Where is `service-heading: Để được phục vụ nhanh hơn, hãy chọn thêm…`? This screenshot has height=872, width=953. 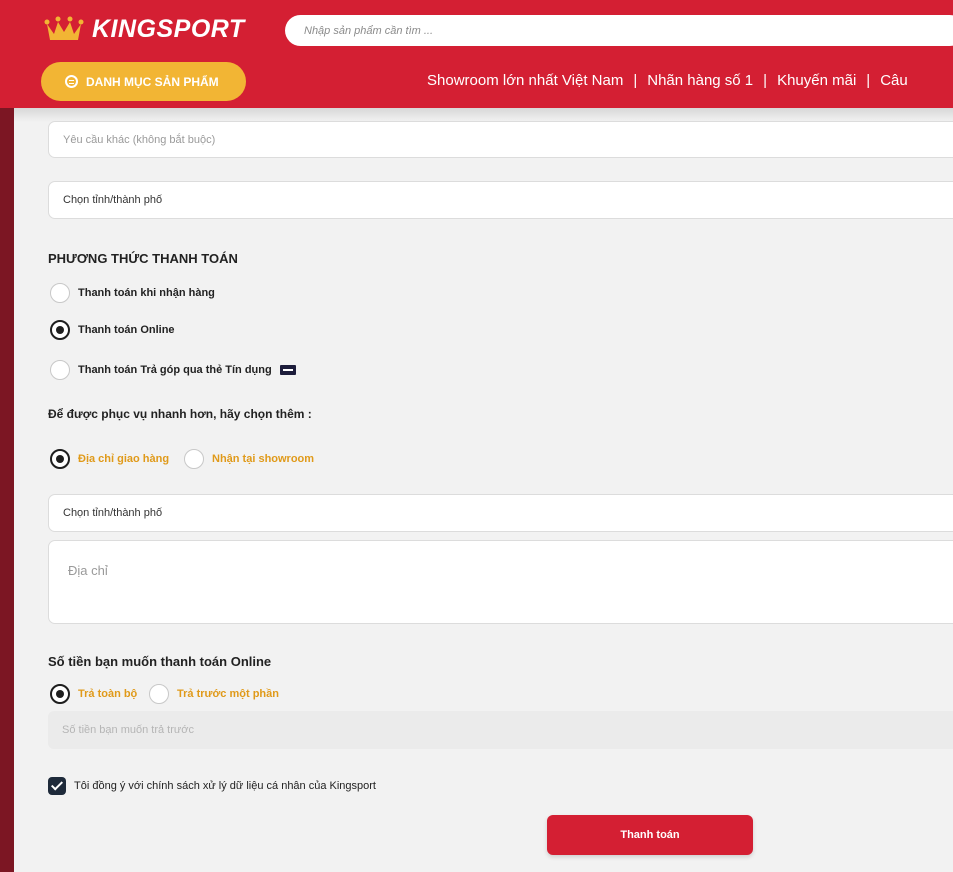 service-heading: Để được phục vụ nhanh hơn, hãy chọn thêm… is located at coordinates (180, 414).